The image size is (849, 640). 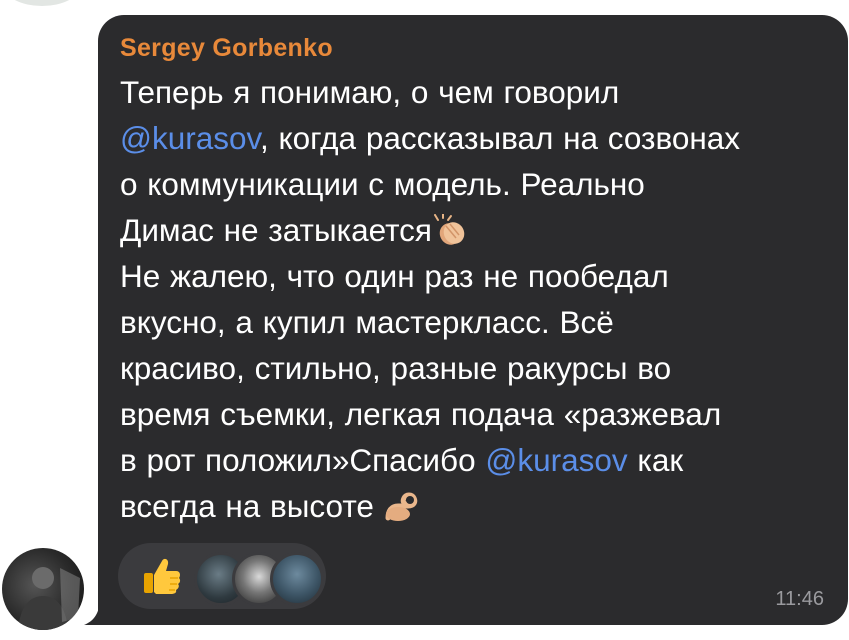 I want to click on message-line: время съемки, легкая подача «разжевал, so click(x=421, y=414).